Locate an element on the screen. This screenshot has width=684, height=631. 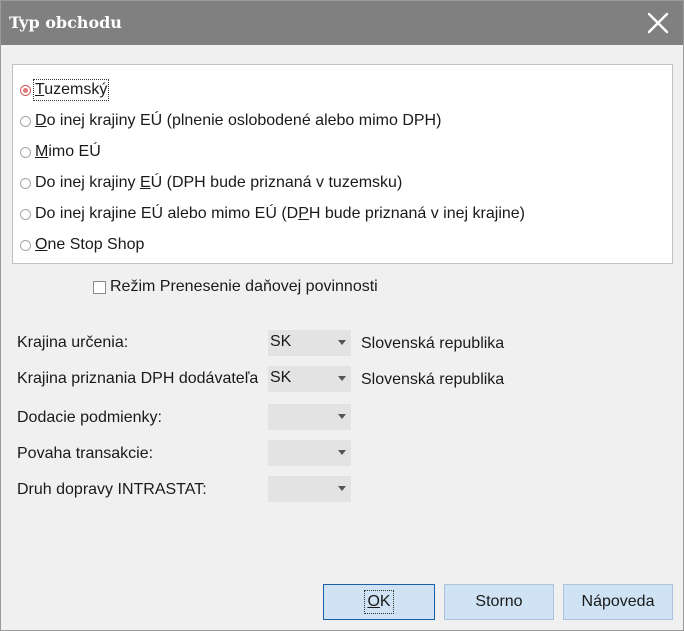
close-button is located at coordinates (658, 23).